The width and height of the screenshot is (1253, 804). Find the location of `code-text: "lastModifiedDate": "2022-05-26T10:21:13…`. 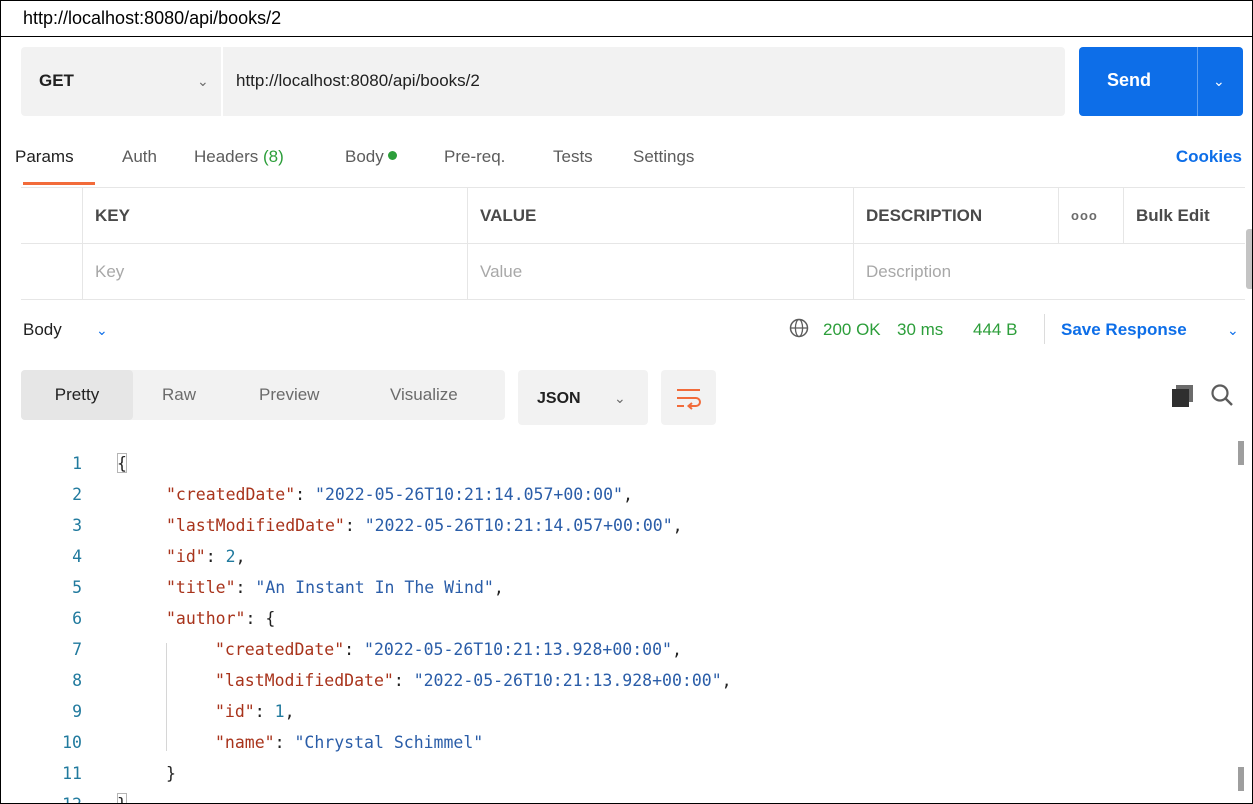

code-text: "lastModifiedDate": "2022-05-26T10:21:13… is located at coordinates (473, 680).